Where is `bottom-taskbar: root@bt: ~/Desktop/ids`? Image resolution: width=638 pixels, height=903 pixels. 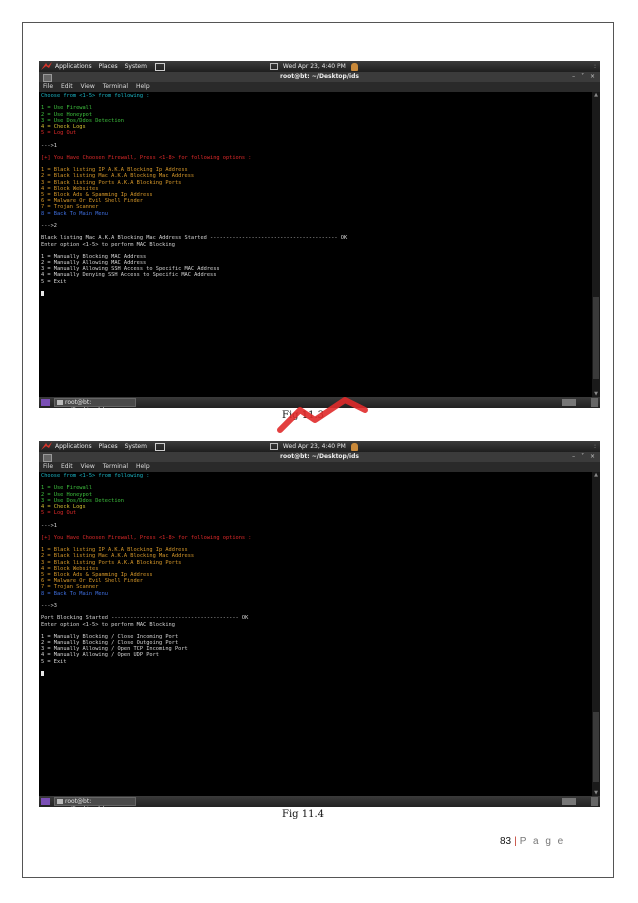
bottom-taskbar: root@bt: ~/Desktop/ids is located at coordinates (319, 801).